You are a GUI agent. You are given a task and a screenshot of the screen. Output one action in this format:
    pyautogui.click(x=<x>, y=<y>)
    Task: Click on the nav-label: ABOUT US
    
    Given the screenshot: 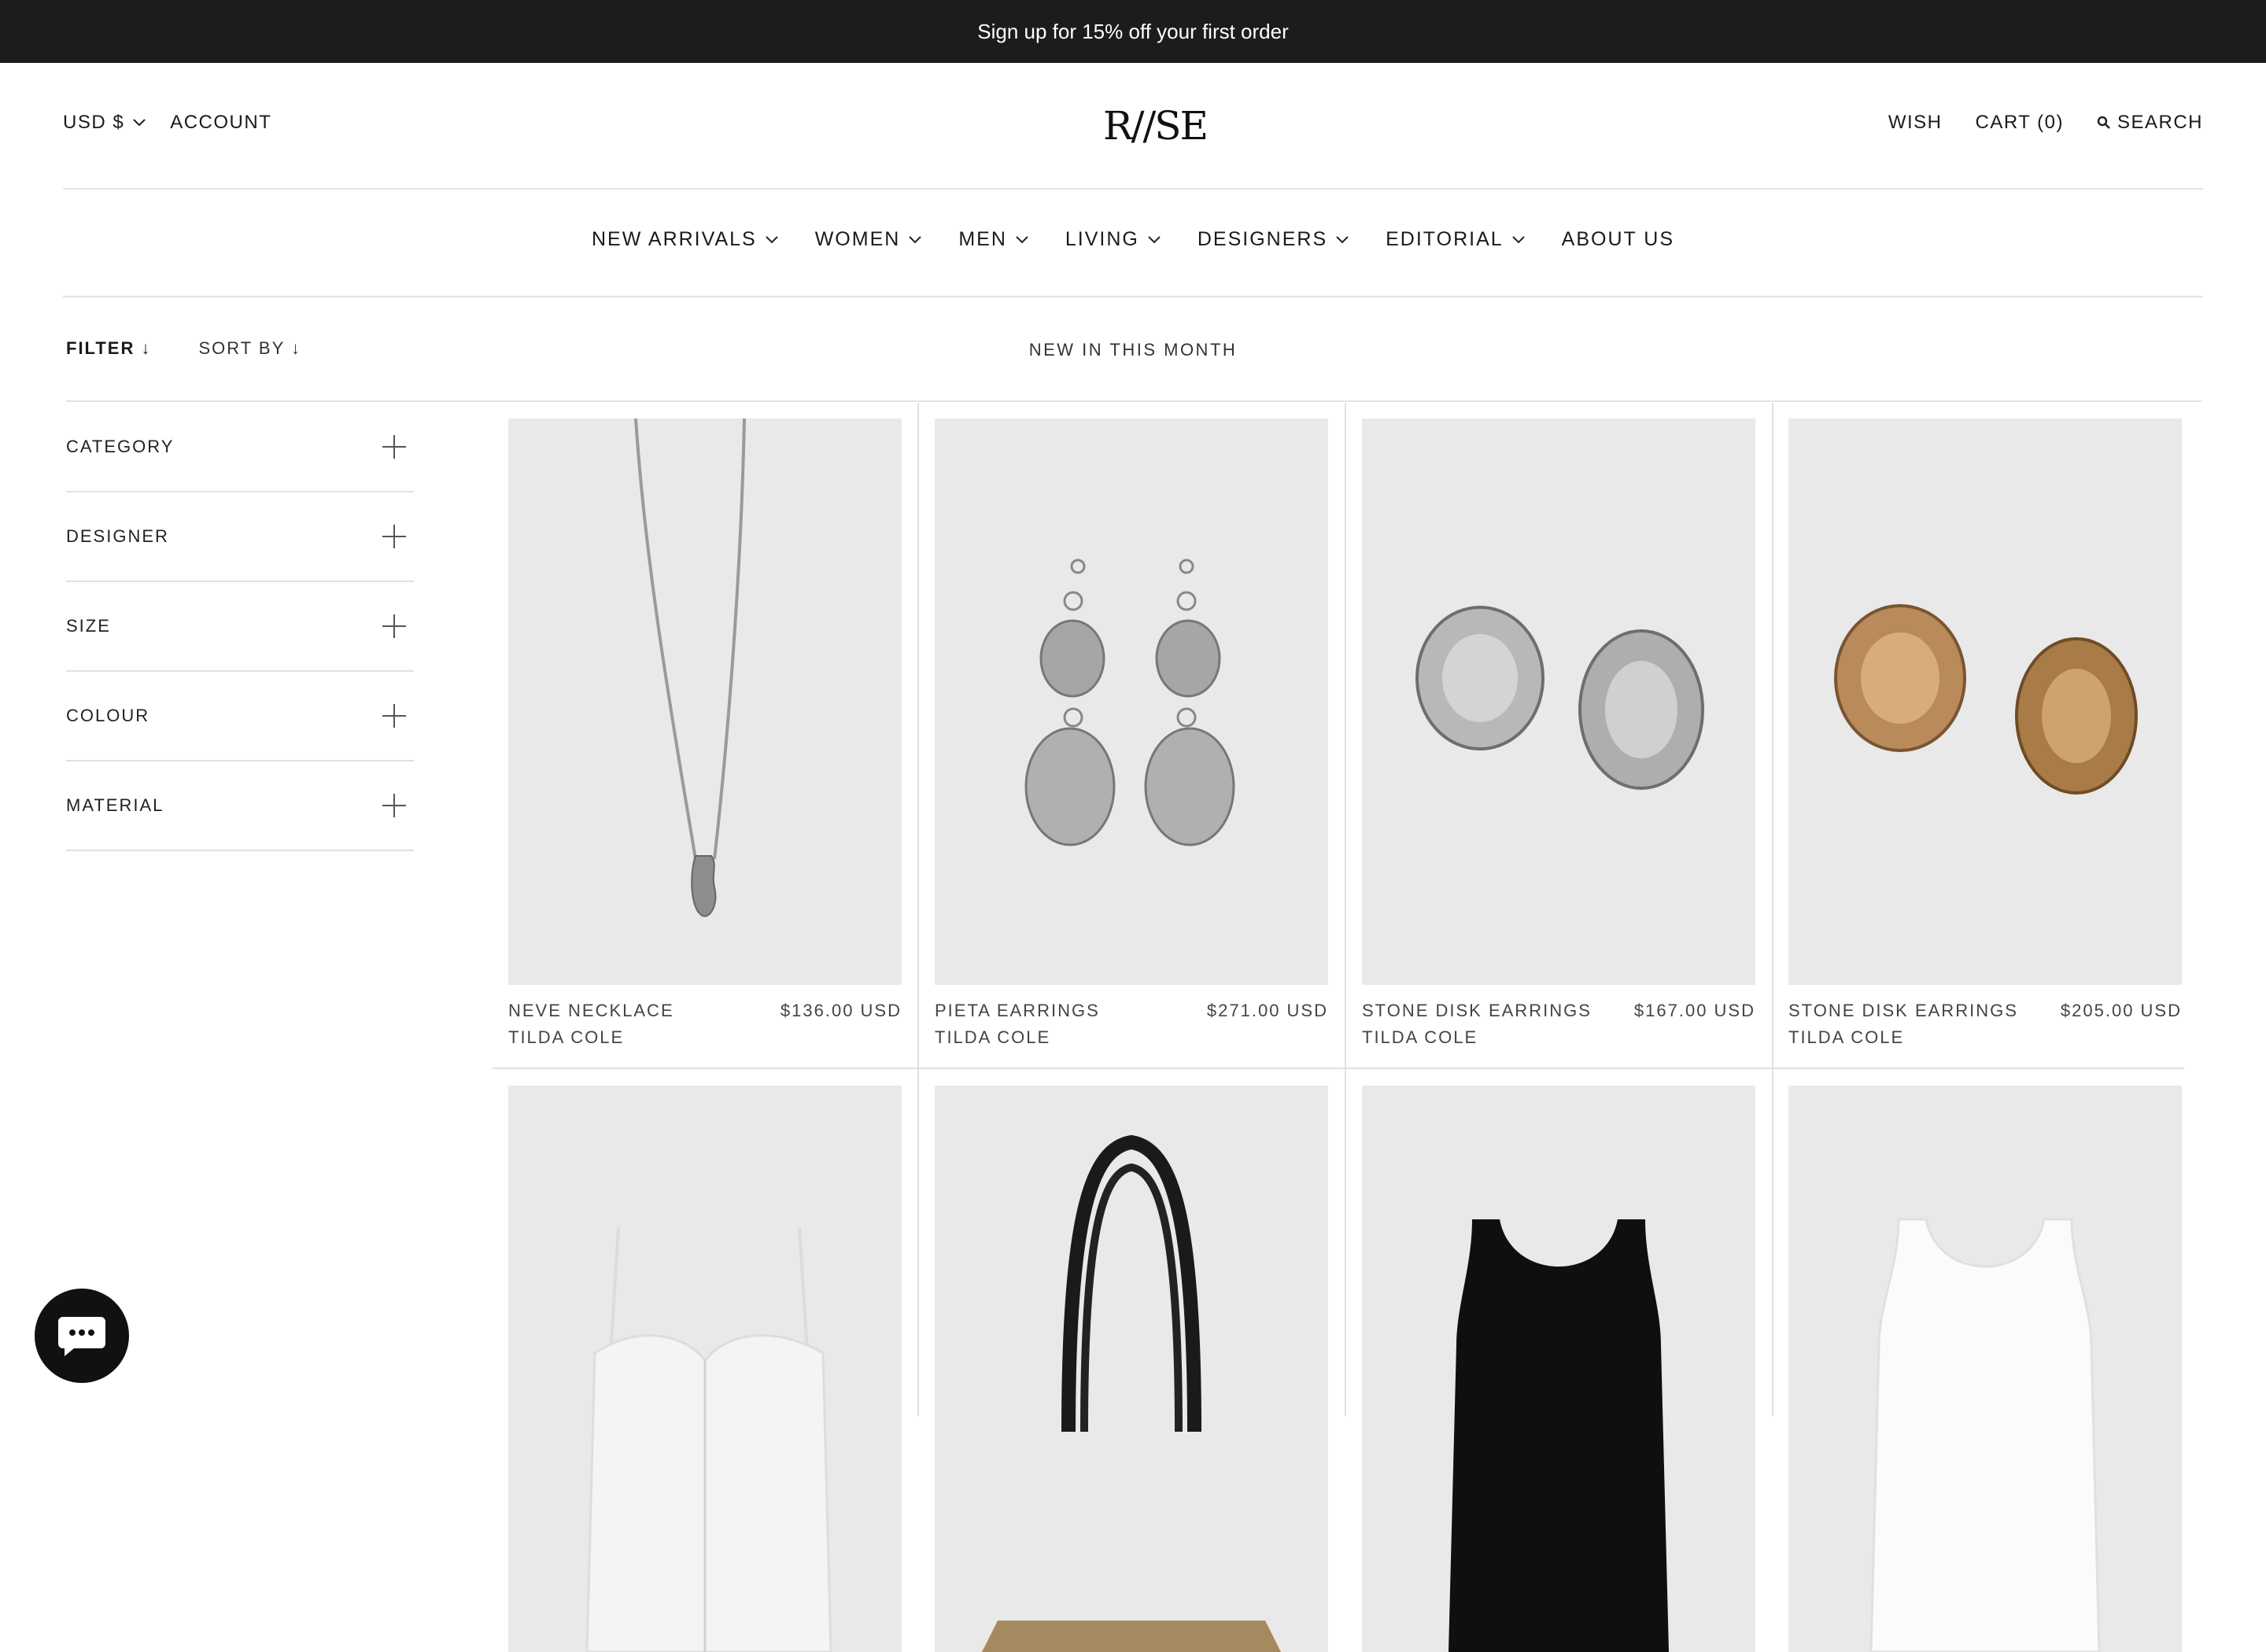 What is the action you would take?
    pyautogui.click(x=1617, y=239)
    